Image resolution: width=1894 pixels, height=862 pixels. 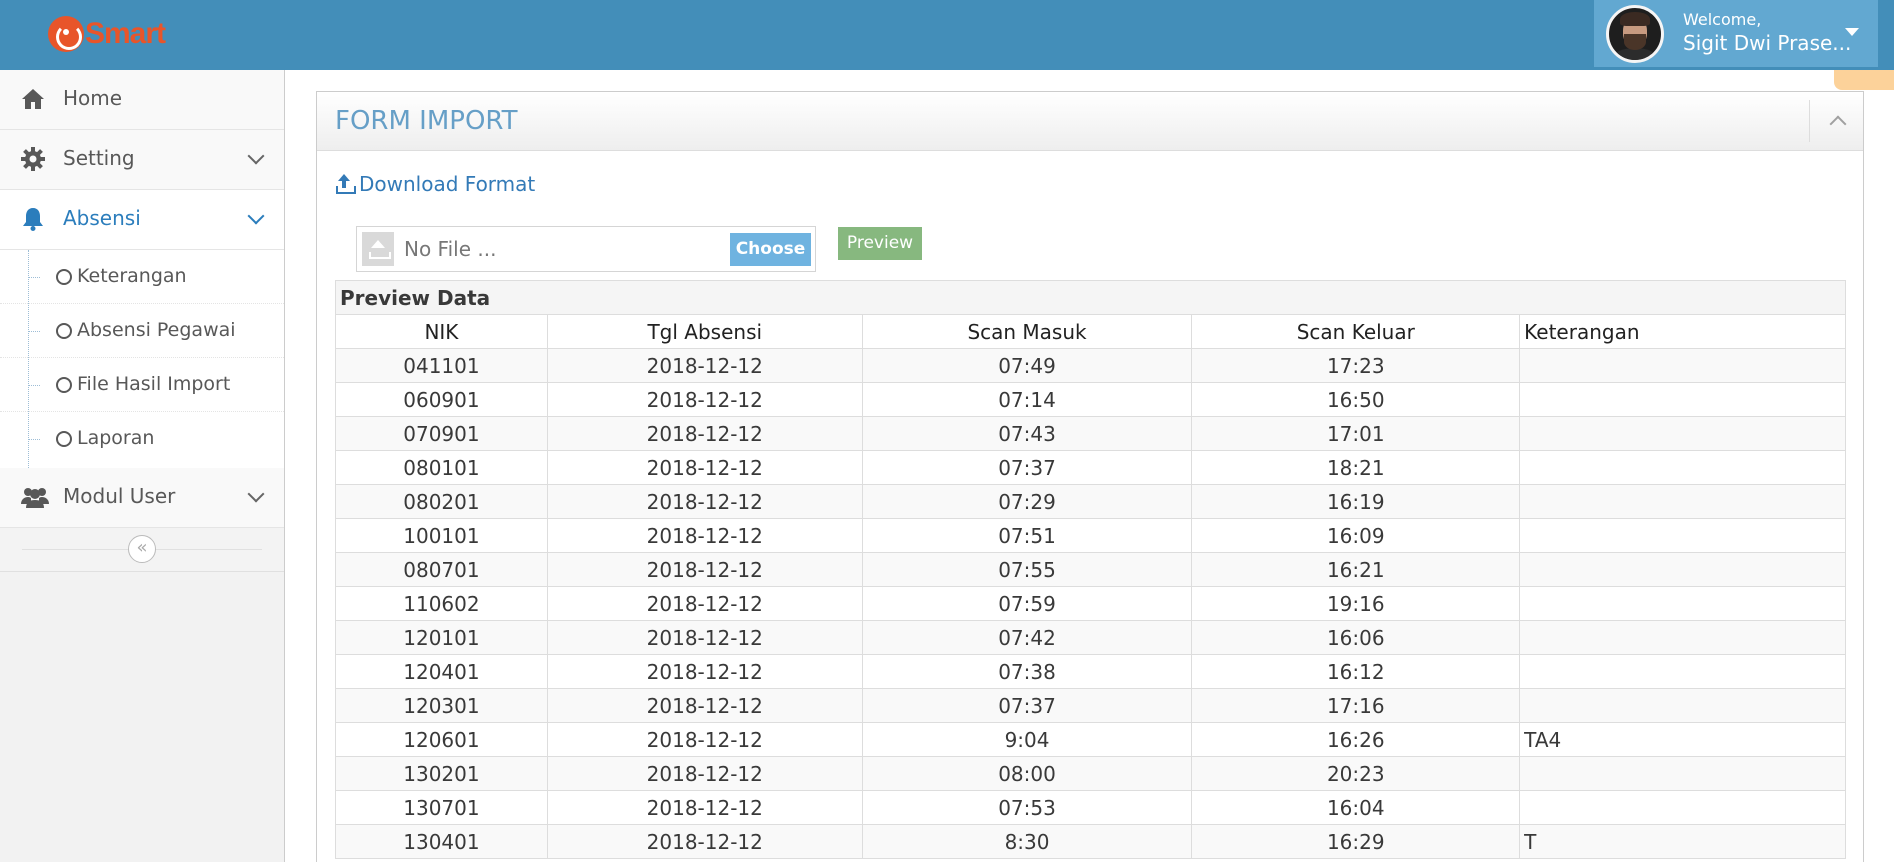 What do you see at coordinates (1356, 501) in the screenshot?
I see `table-cell: 16:19` at bounding box center [1356, 501].